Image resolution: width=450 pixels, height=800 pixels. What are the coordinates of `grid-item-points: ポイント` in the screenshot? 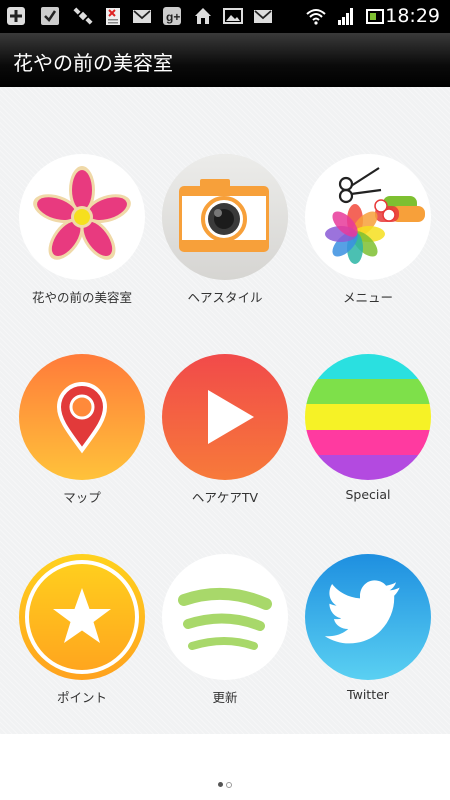 It's located at (82, 644).